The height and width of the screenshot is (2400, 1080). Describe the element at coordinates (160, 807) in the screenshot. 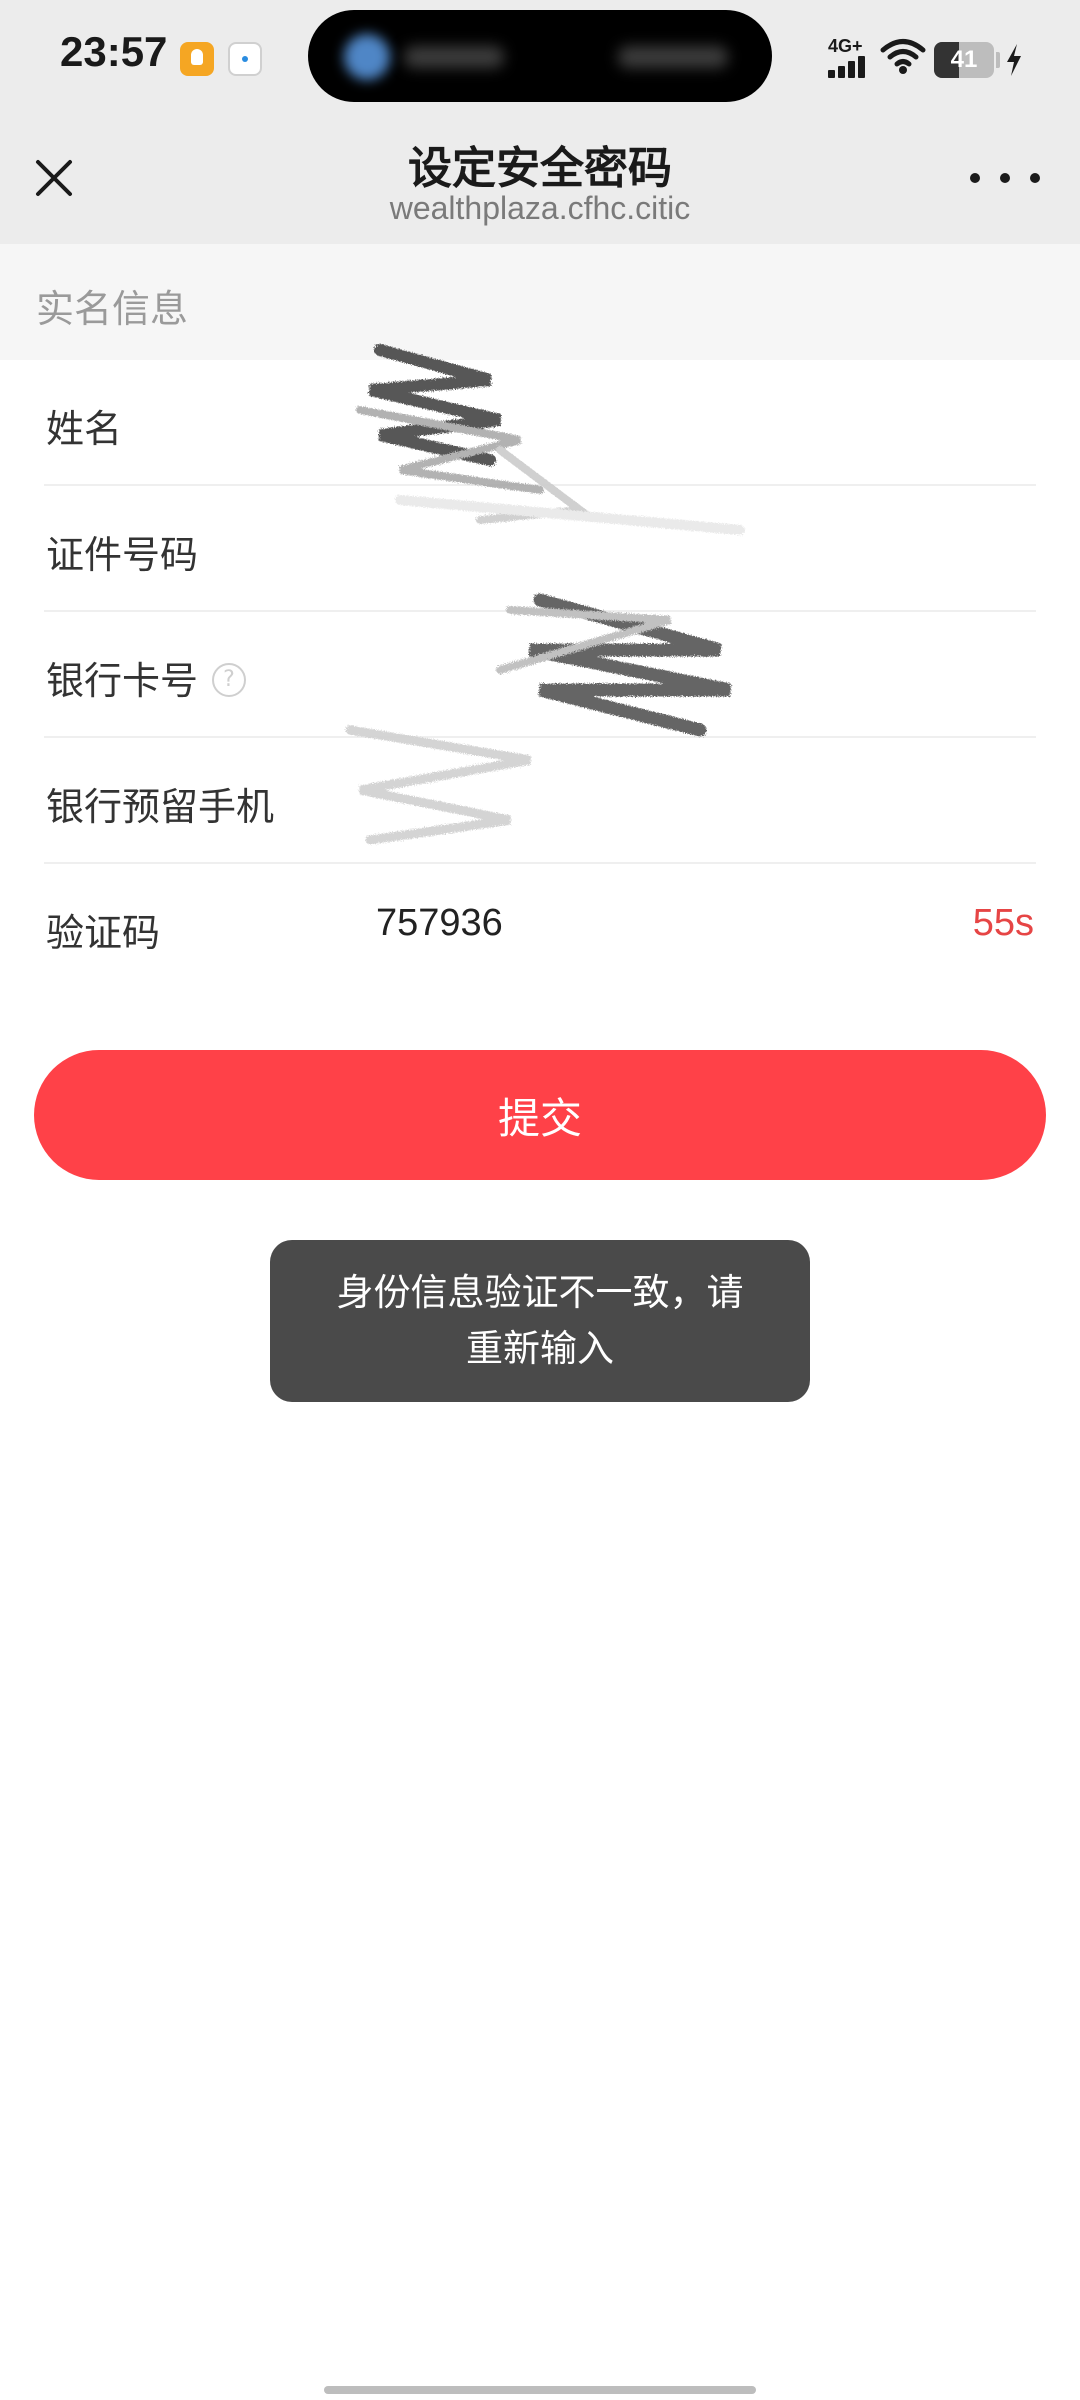

I see `reserved-phone-label: 银行预留手机` at that location.